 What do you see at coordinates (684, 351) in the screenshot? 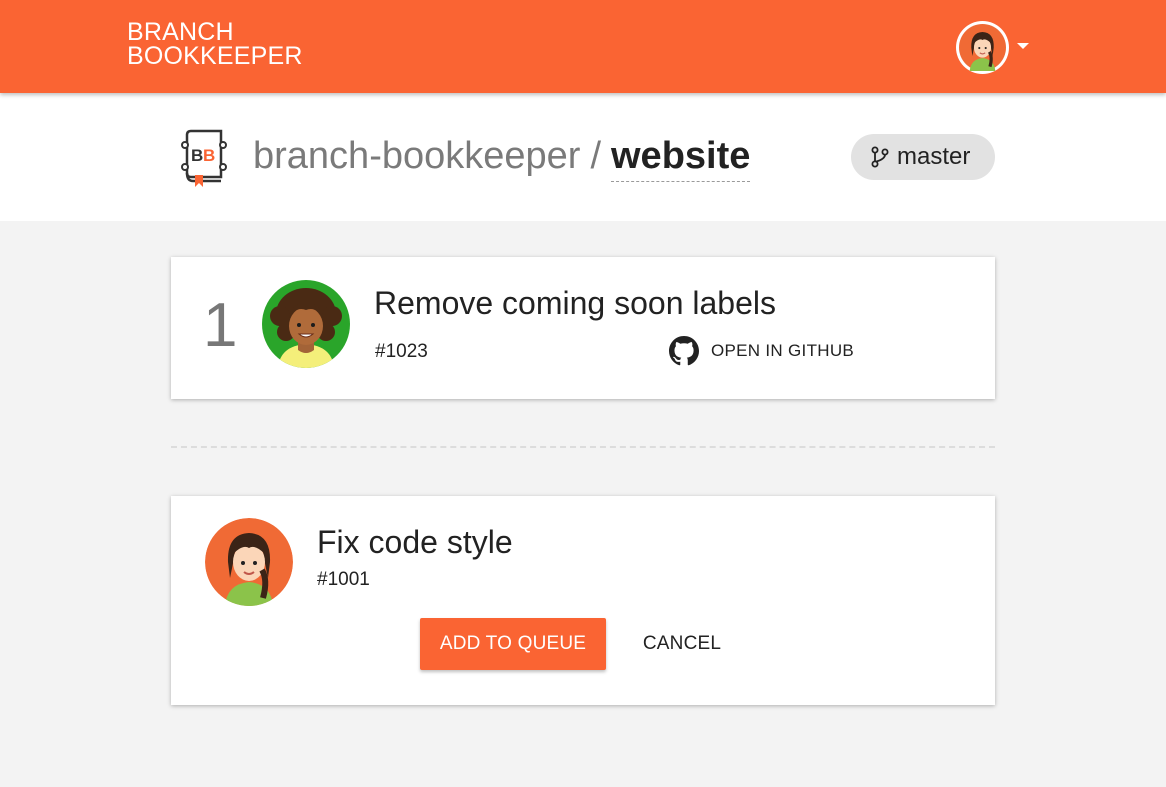
I see `github-icon` at bounding box center [684, 351].